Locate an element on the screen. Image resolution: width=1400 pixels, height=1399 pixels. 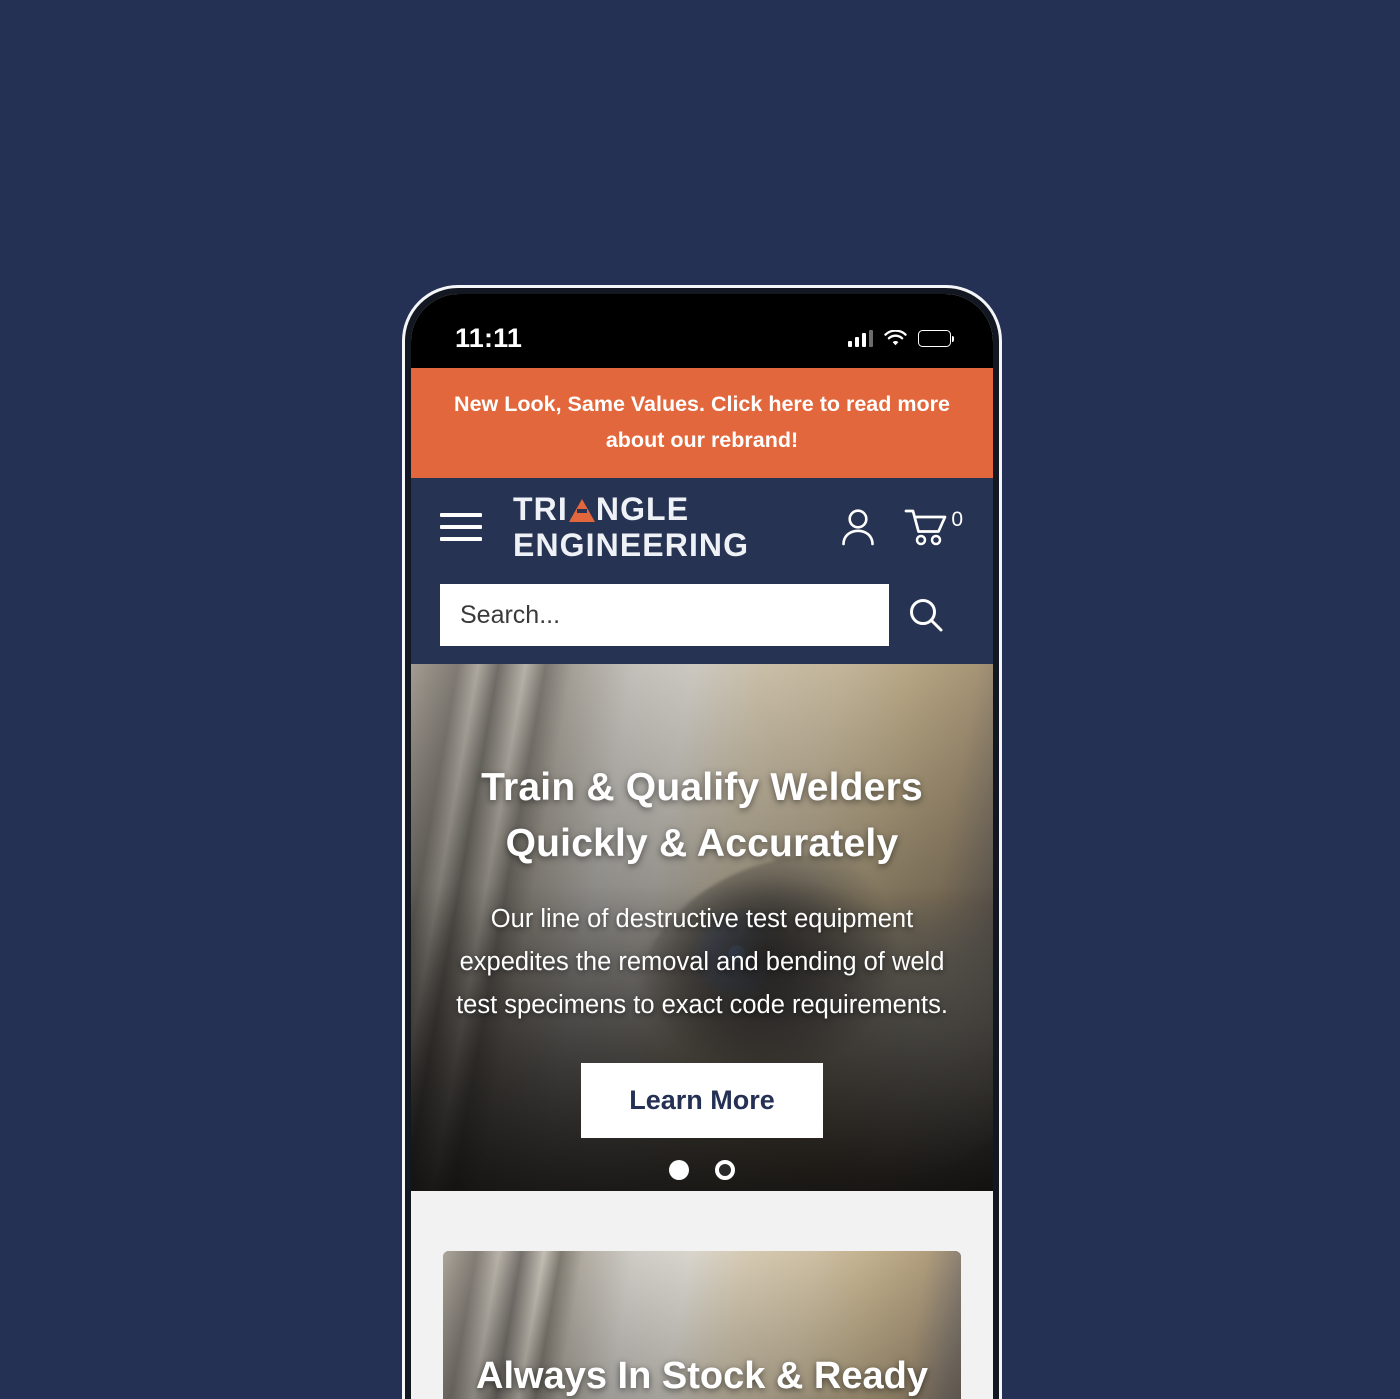
orange-triangle-icon is located at coordinates (581, 510).